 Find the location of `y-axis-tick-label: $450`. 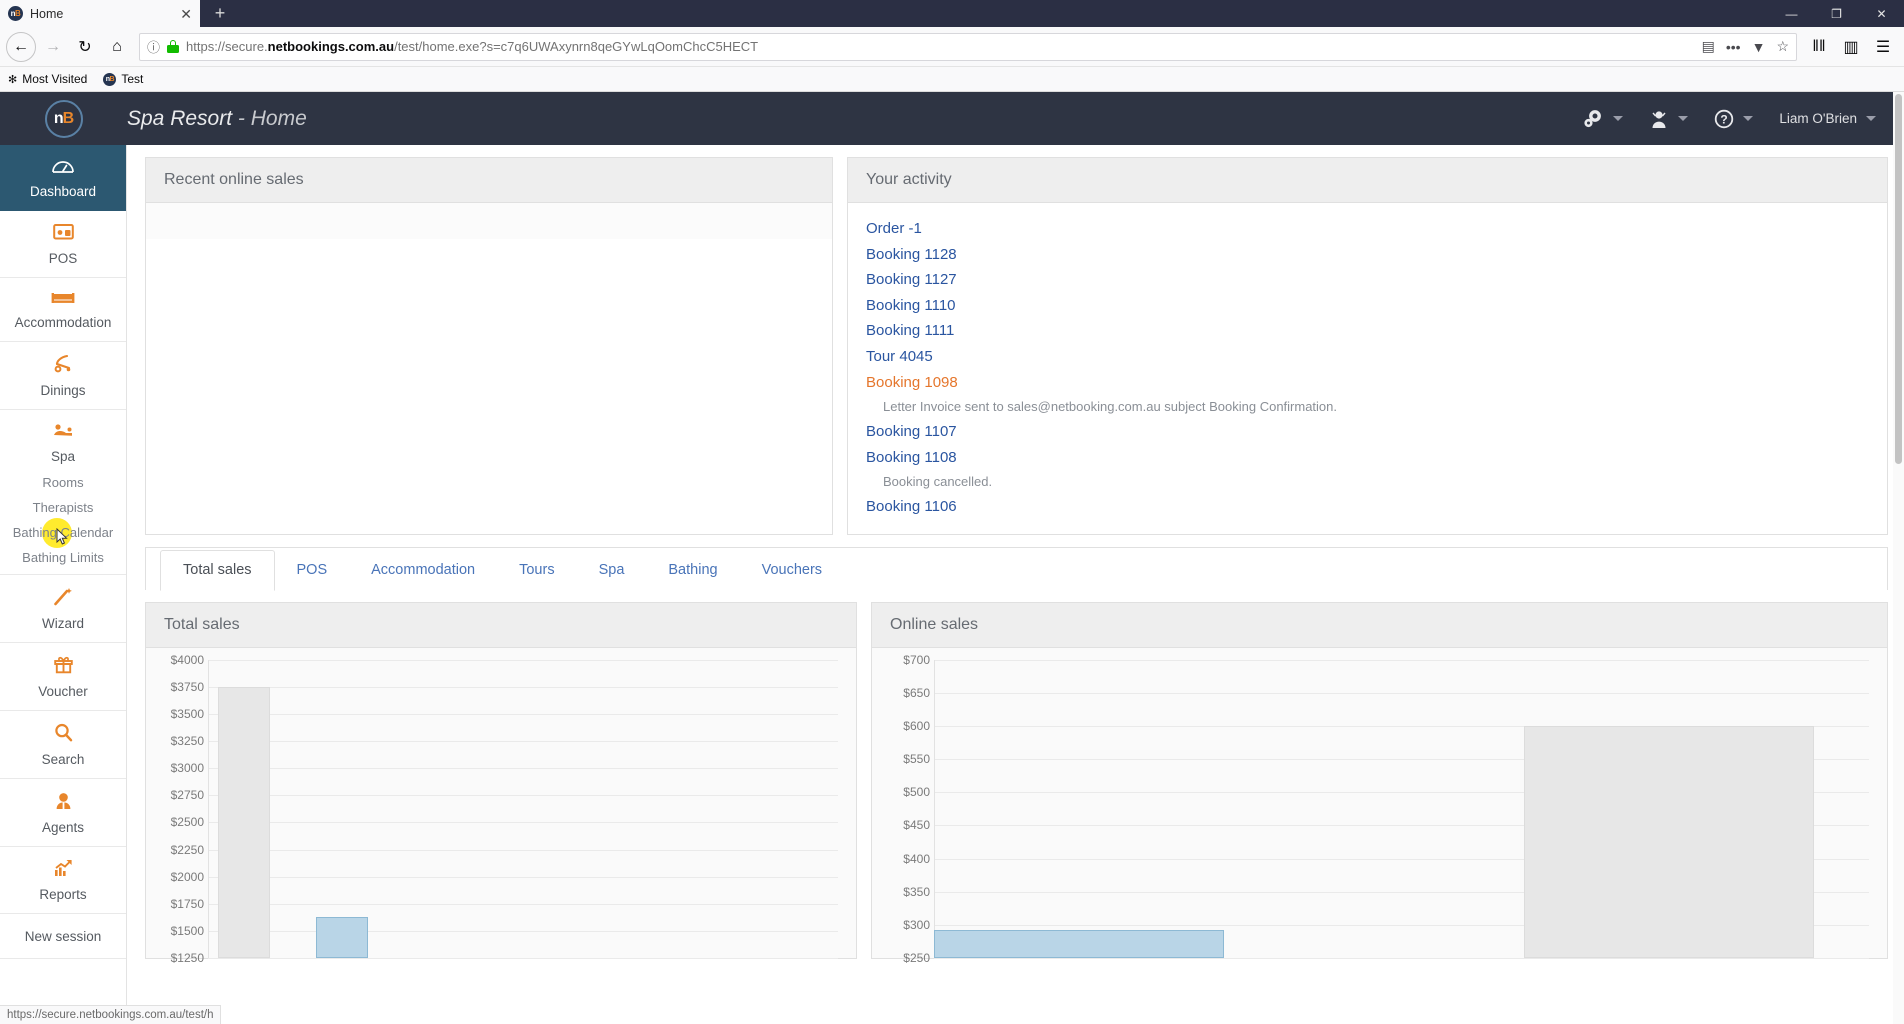

y-axis-tick-label: $450 is located at coordinates (916, 825).